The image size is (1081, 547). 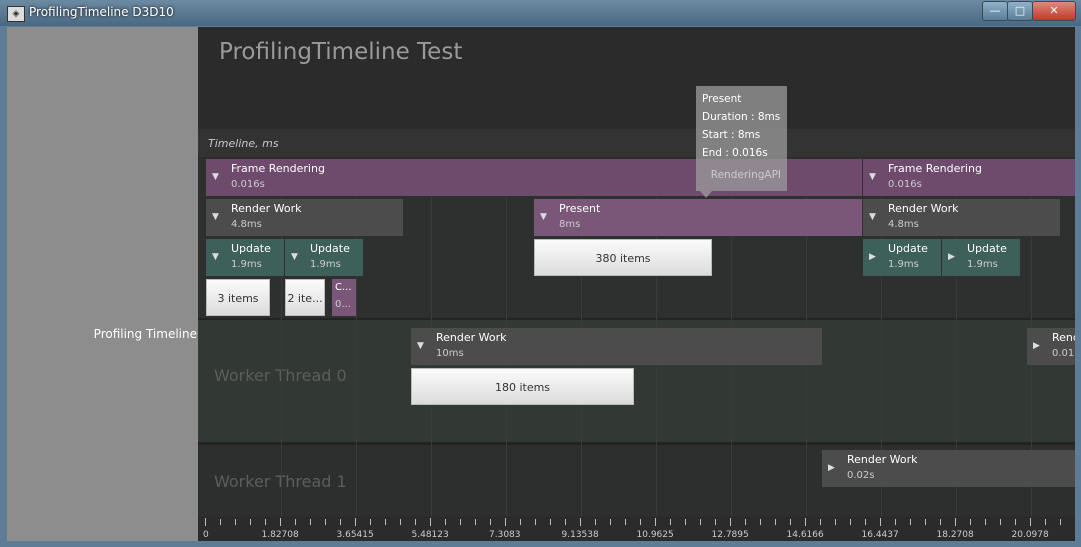 I want to click on timeline-label: Timeline, ms, so click(x=243, y=143).